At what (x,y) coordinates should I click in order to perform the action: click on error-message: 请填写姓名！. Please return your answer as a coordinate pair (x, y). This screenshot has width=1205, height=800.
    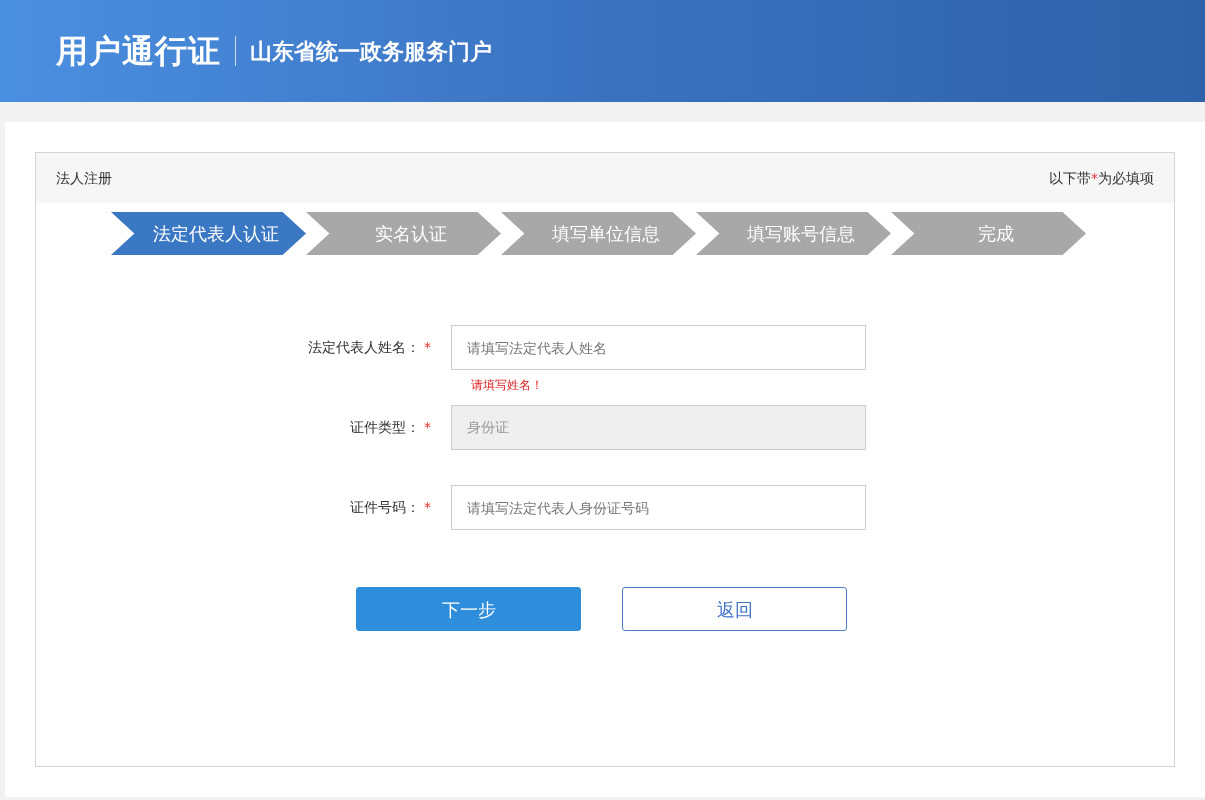
    Looking at the image, I should click on (507, 385).